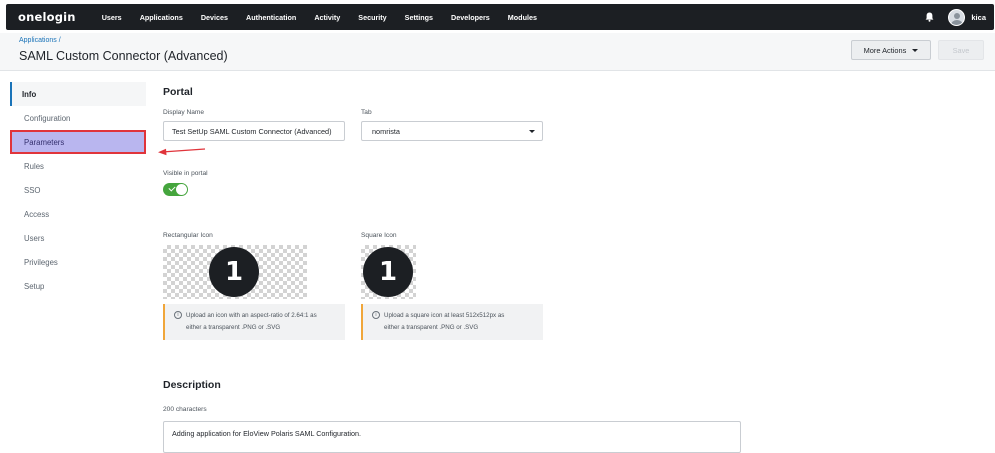 Image resolution: width=995 pixels, height=453 pixels. Describe the element at coordinates (112, 17) in the screenshot. I see `nav-item-users: Users` at that location.